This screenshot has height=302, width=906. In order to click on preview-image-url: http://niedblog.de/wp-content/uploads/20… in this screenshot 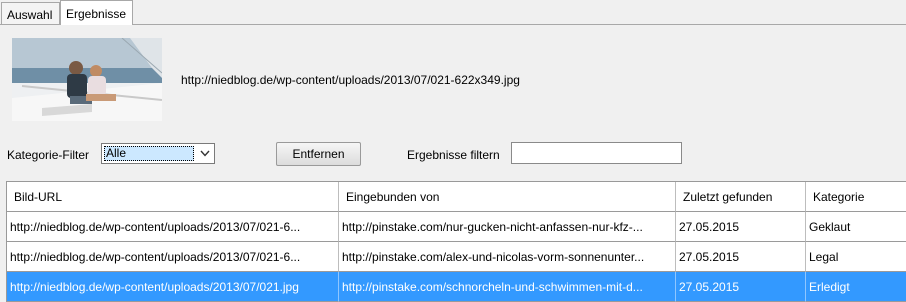, I will do `click(350, 80)`.